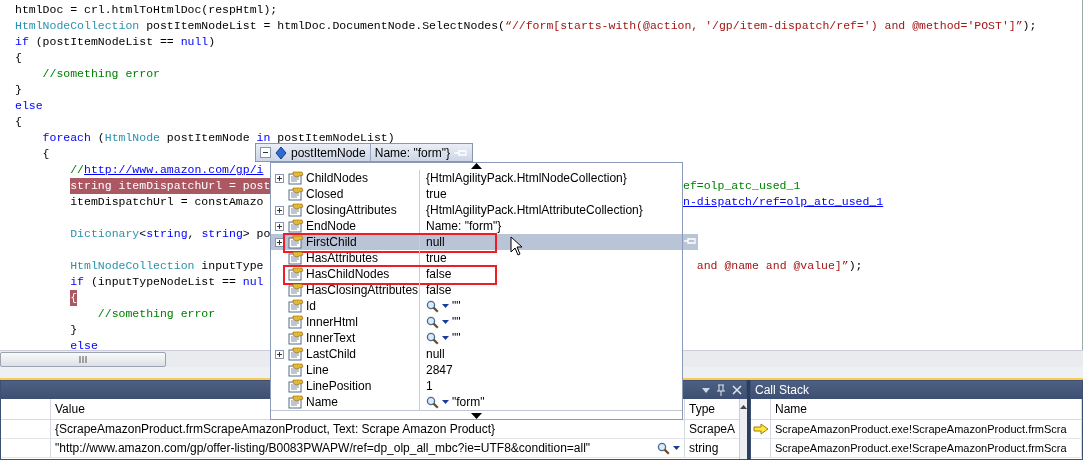  What do you see at coordinates (712, 429) in the screenshot?
I see `table-cell: ScrapeA` at bounding box center [712, 429].